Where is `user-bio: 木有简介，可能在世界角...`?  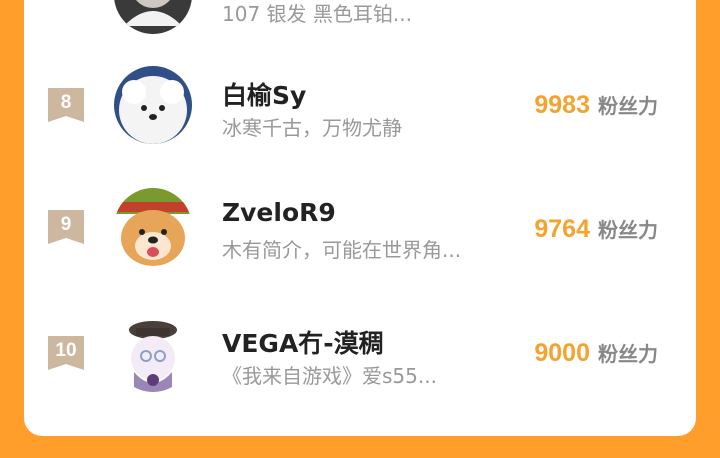
user-bio: 木有简介，可能在世界角... is located at coordinates (342, 250).